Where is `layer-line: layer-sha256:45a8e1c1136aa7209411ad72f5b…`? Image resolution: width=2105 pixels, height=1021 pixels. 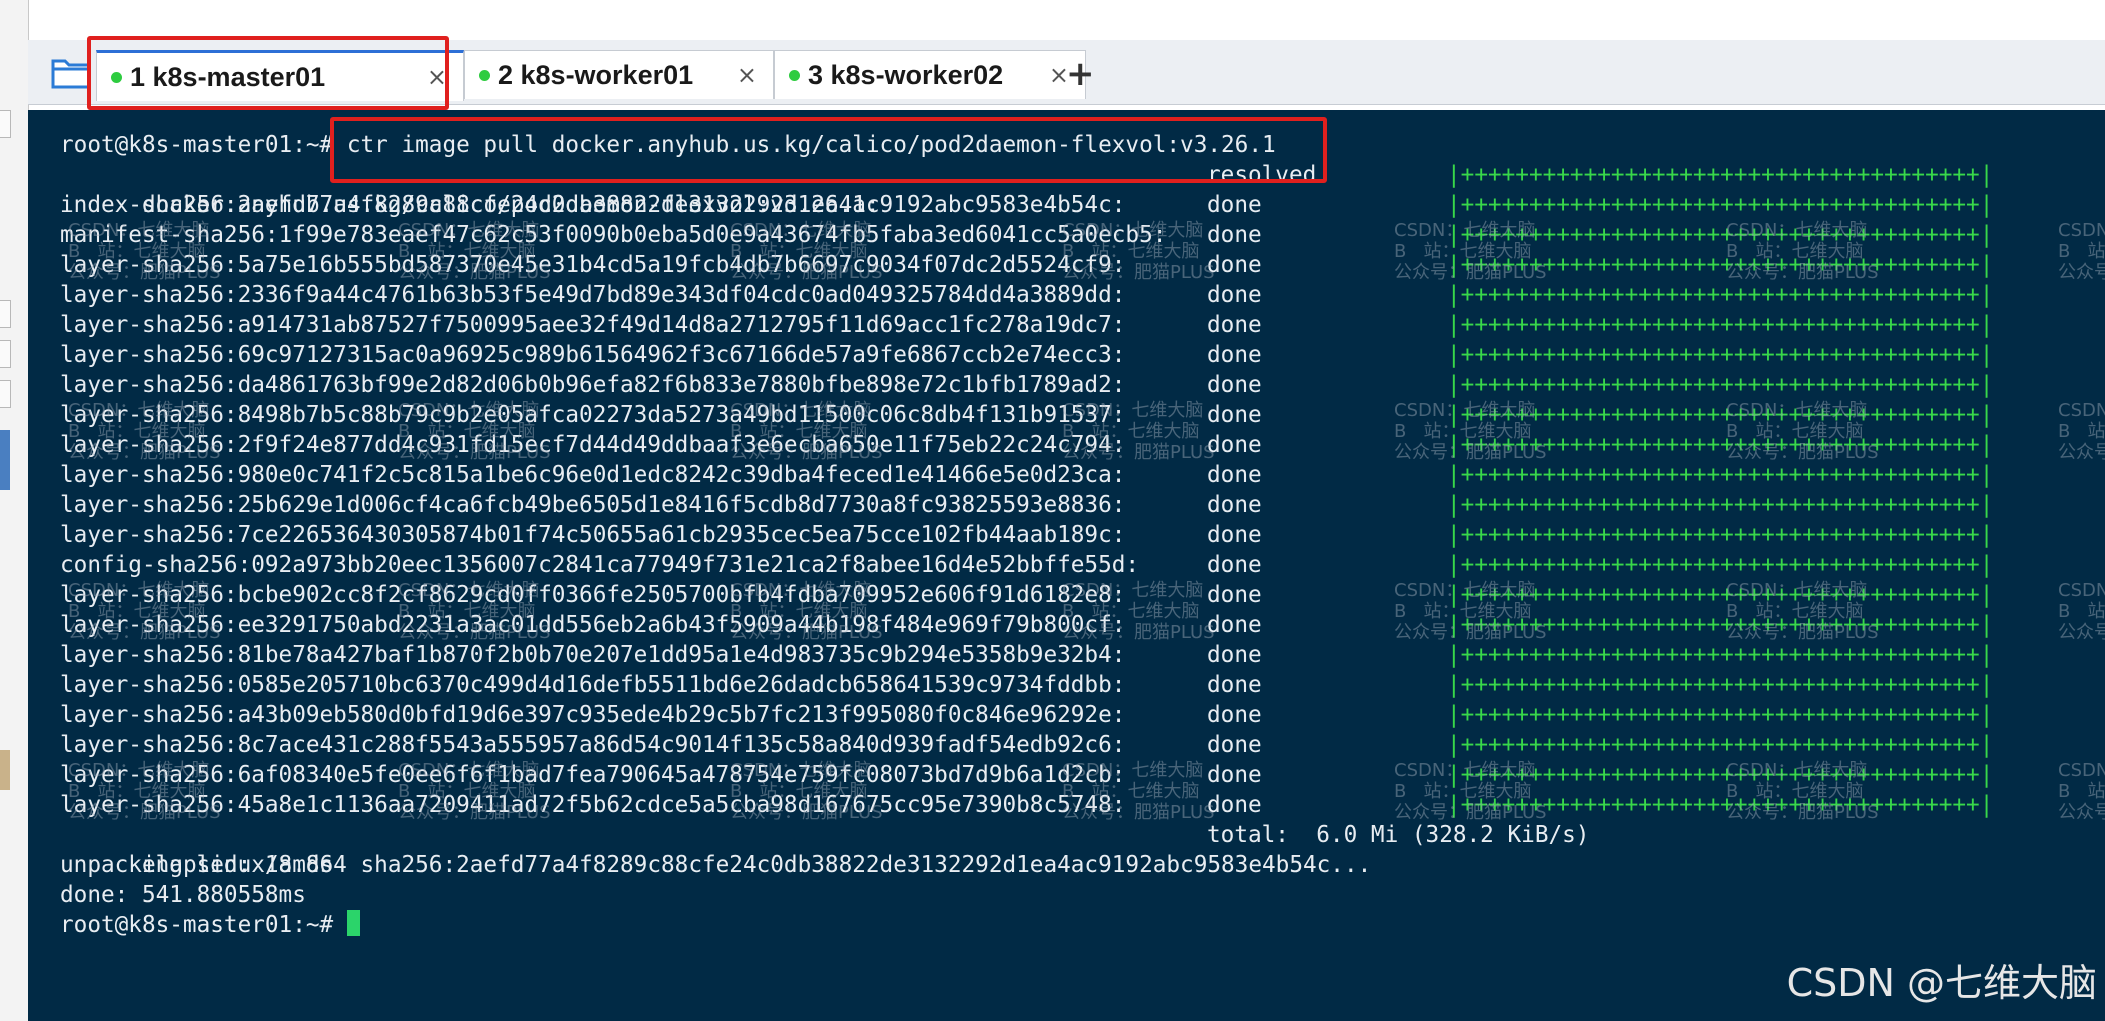
layer-line: layer-sha256:45a8e1c1136aa7209411ad72f5b… is located at coordinates (1026, 805).